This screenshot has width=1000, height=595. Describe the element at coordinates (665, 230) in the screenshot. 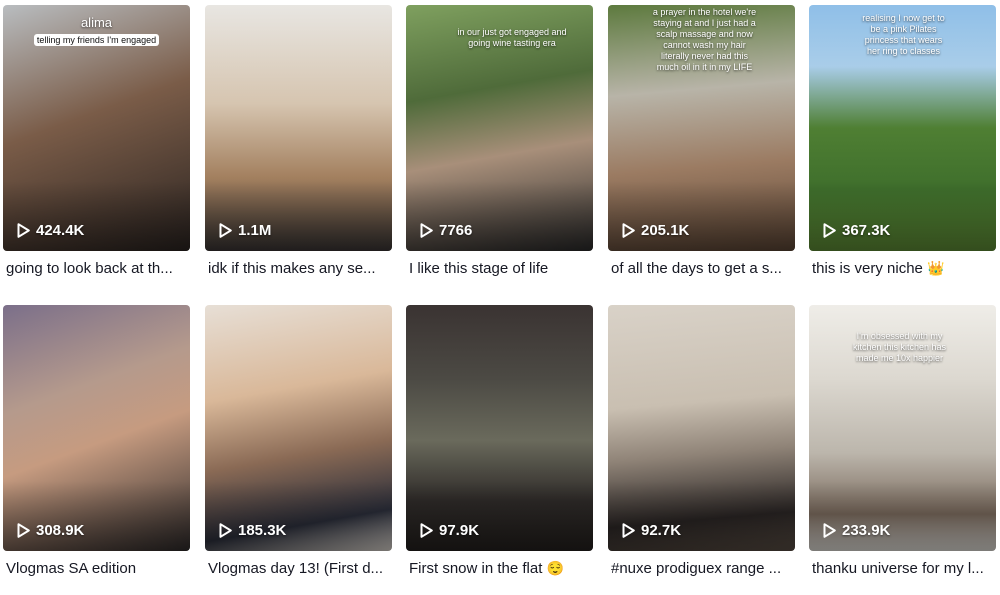

I see `view-count-value: 205.1K` at that location.